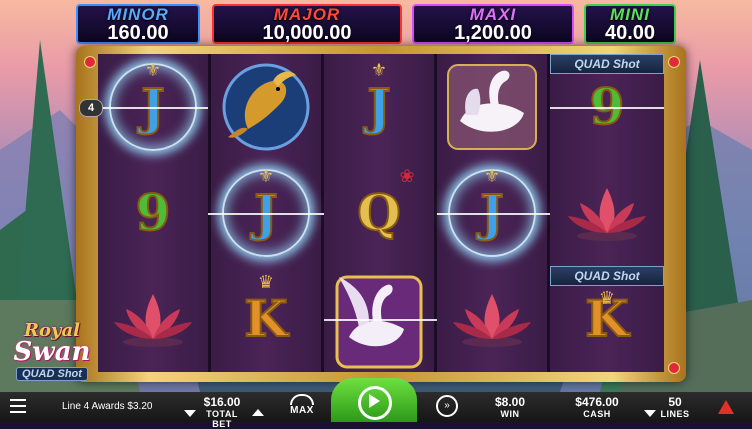 The height and width of the screenshot is (429, 752). Describe the element at coordinates (258, 412) in the screenshot. I see `bet-increase-button` at that location.